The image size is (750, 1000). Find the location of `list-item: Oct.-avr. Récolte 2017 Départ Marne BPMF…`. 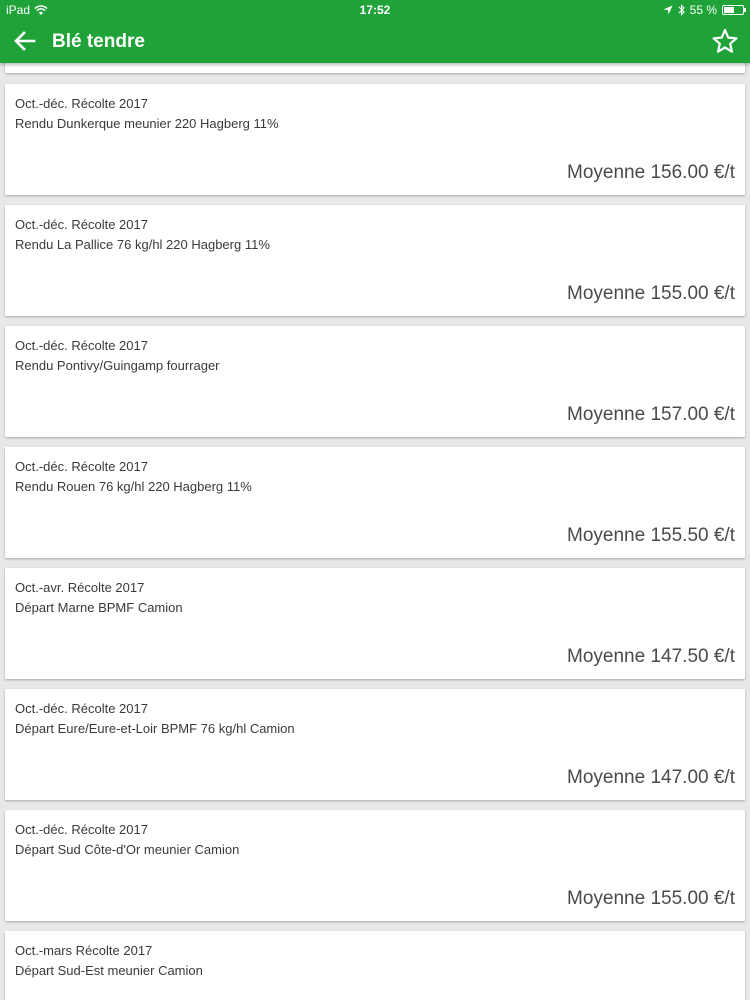

list-item: Oct.-avr. Récolte 2017 Départ Marne BPMF… is located at coordinates (375, 623).